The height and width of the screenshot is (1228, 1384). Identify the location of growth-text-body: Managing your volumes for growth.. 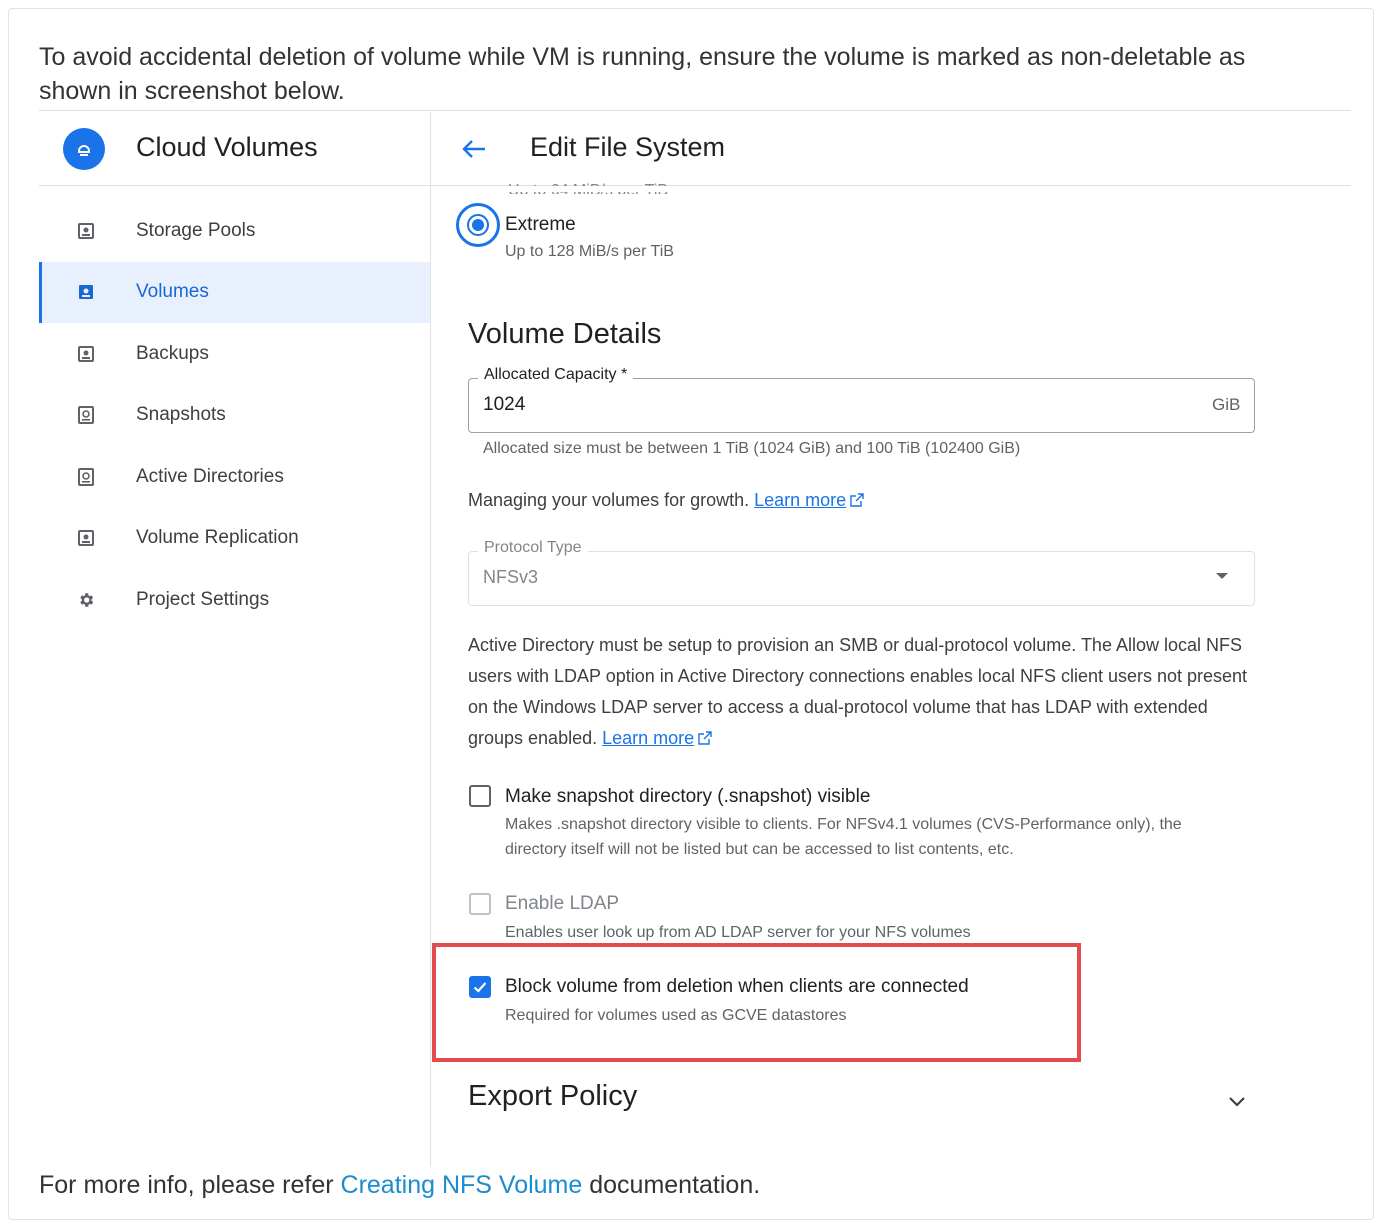
(611, 500).